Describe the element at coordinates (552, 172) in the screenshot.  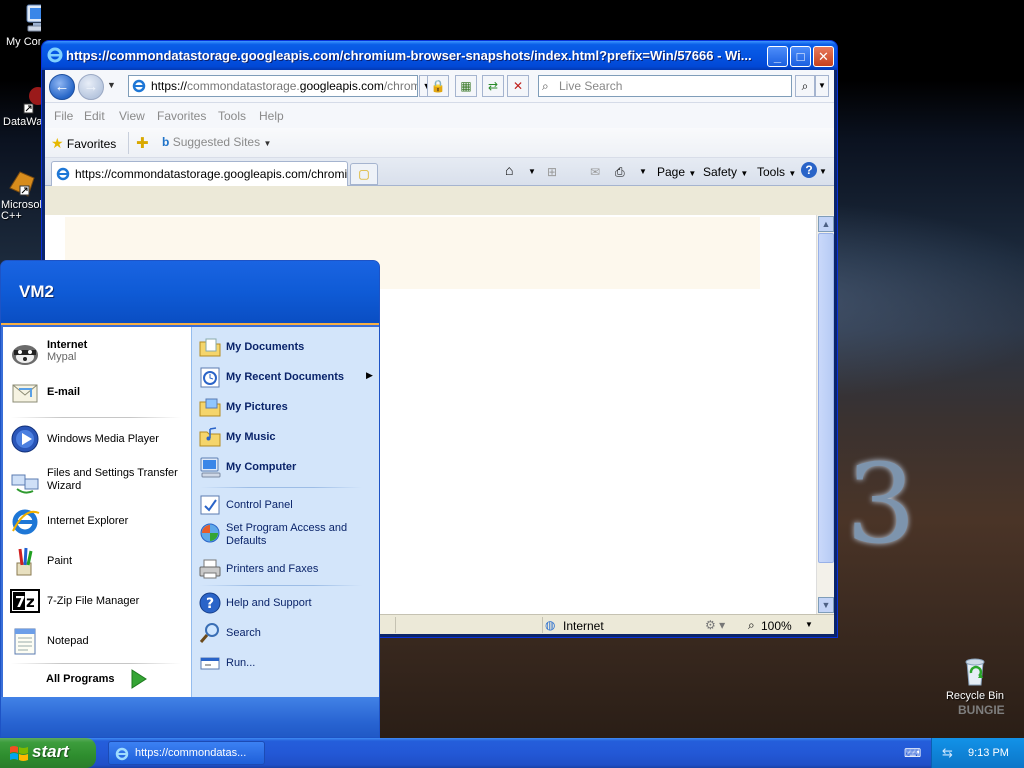
I see `feeds-icon: ⊞` at that location.